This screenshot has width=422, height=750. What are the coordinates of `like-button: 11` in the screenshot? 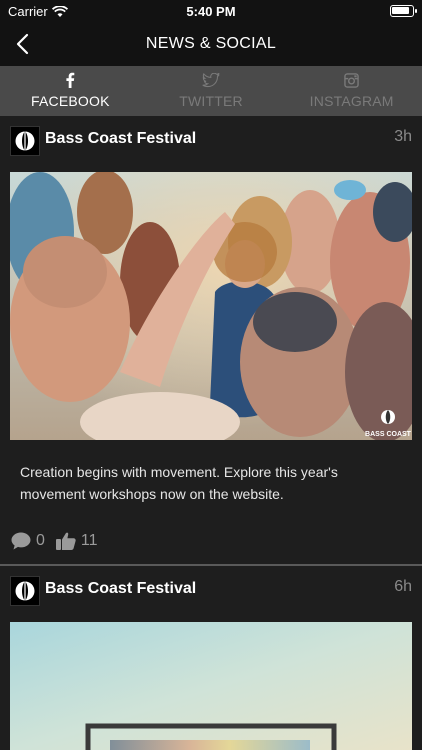 It's located at (76, 541).